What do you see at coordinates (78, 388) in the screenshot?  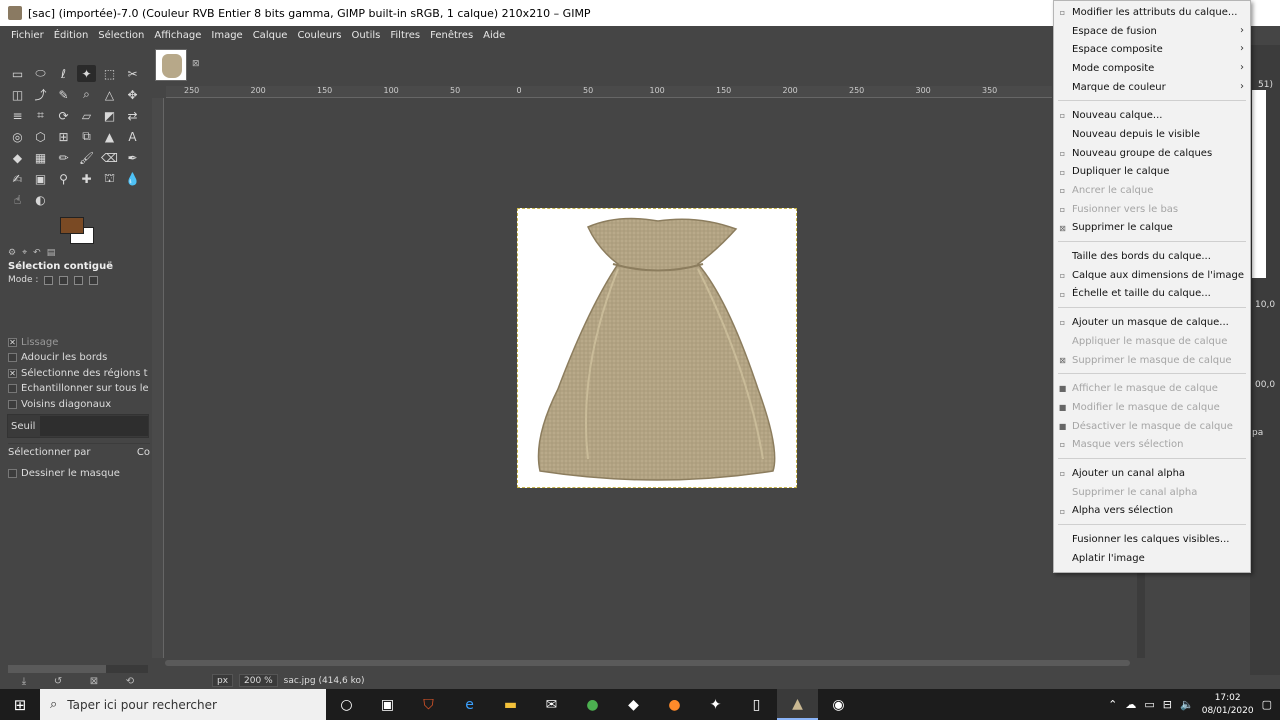 I see `tool-option: Échantillonner sur tous les c` at bounding box center [78, 388].